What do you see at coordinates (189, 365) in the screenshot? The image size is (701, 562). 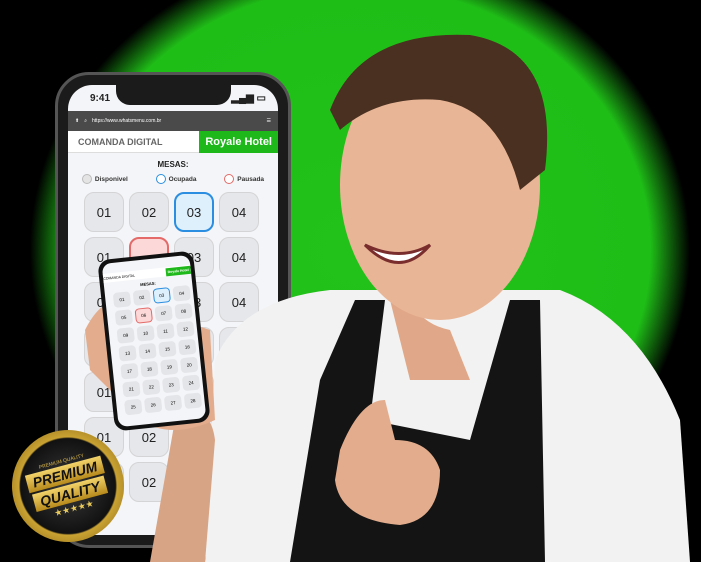 I see `small-table-20: 20` at bounding box center [189, 365].